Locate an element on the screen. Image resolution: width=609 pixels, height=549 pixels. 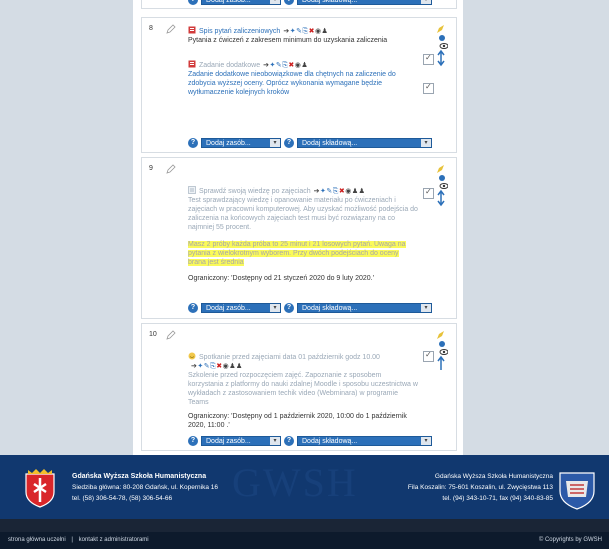
footer-gap is located at coordinates (304, 525).